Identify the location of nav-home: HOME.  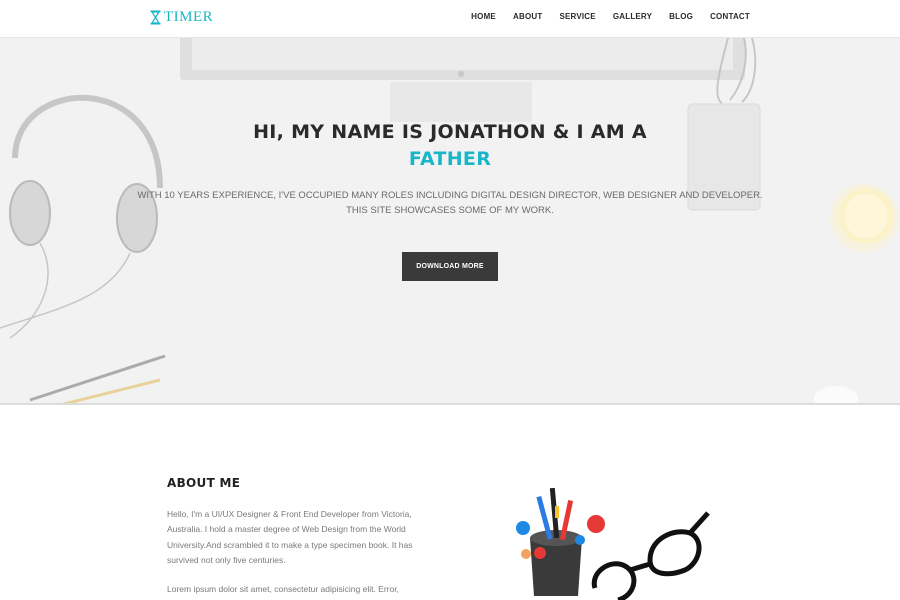
(483, 16).